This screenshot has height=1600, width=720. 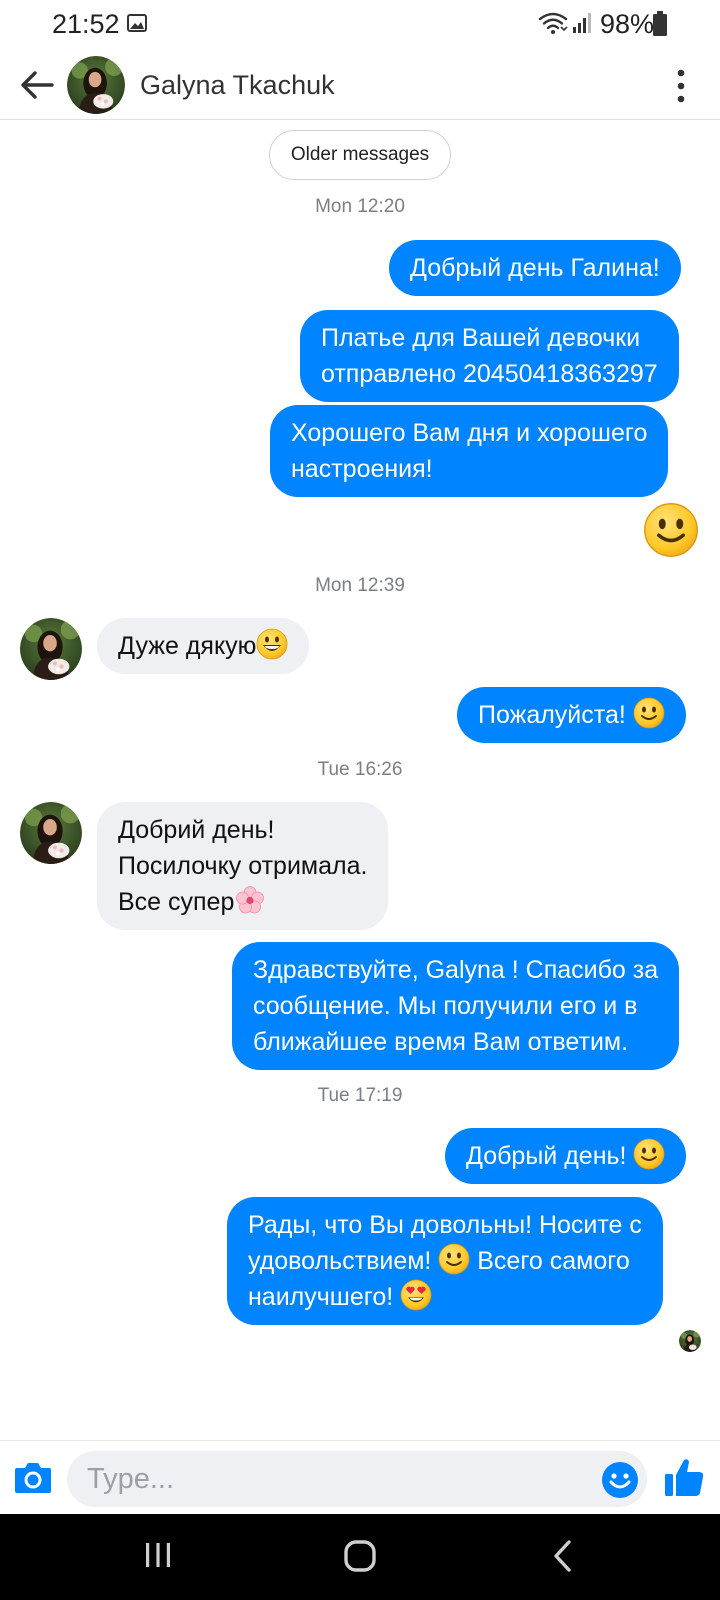 What do you see at coordinates (360, 1095) in the screenshot?
I see `timestamp: Tue 17:19` at bounding box center [360, 1095].